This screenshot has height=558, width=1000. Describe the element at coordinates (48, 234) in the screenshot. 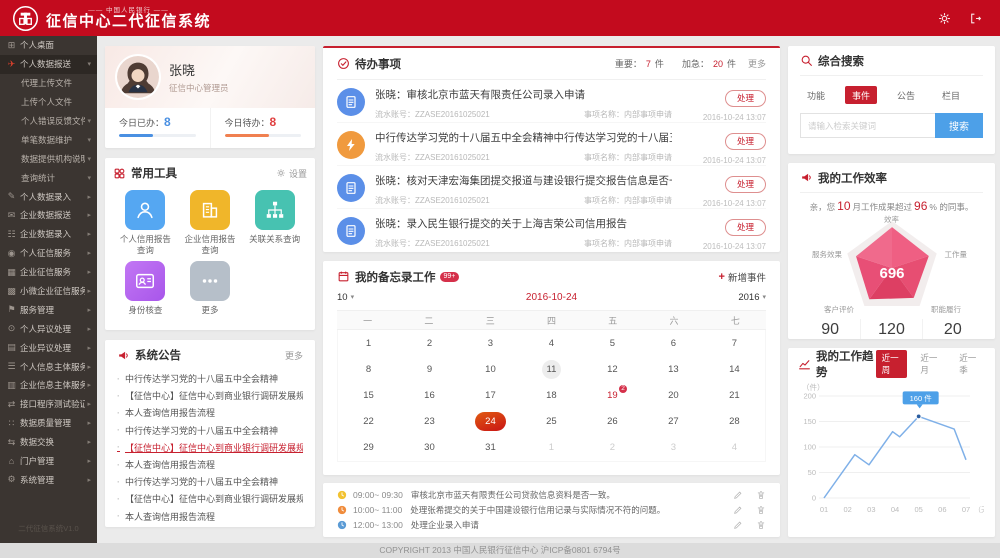

I see `sidebar-item: ☷ 企业数据录入 ▸` at that location.